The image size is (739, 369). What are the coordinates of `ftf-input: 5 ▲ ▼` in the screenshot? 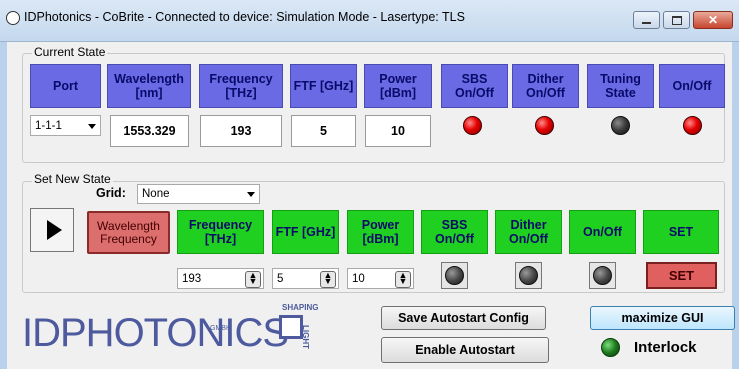 It's located at (305, 278).